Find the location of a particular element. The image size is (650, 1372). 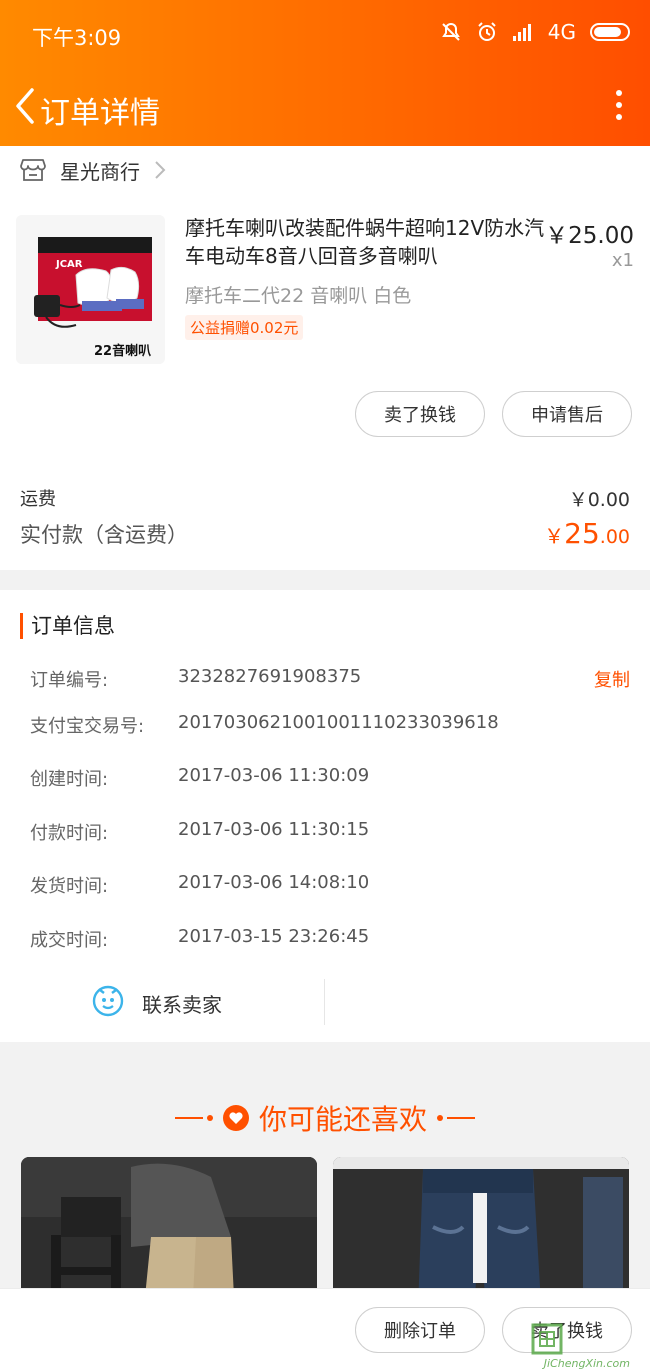

divider is located at coordinates (324, 1002).